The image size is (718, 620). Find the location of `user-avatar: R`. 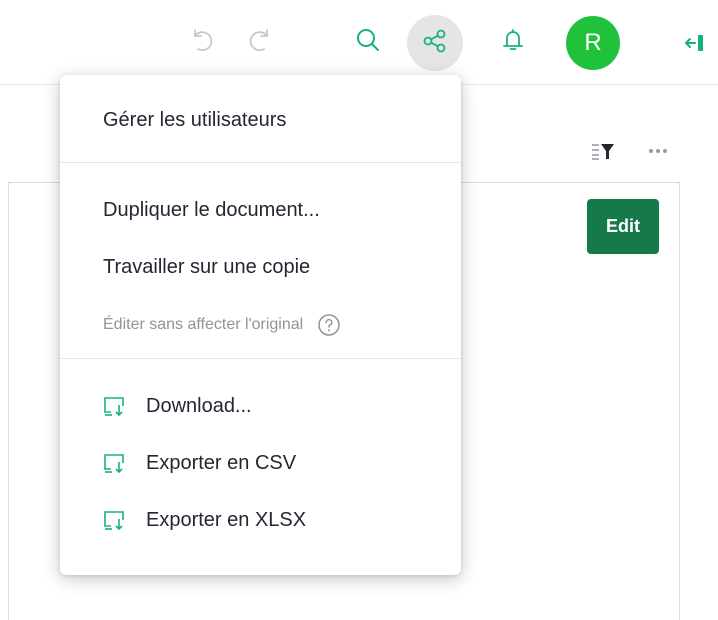

user-avatar: R is located at coordinates (593, 43).